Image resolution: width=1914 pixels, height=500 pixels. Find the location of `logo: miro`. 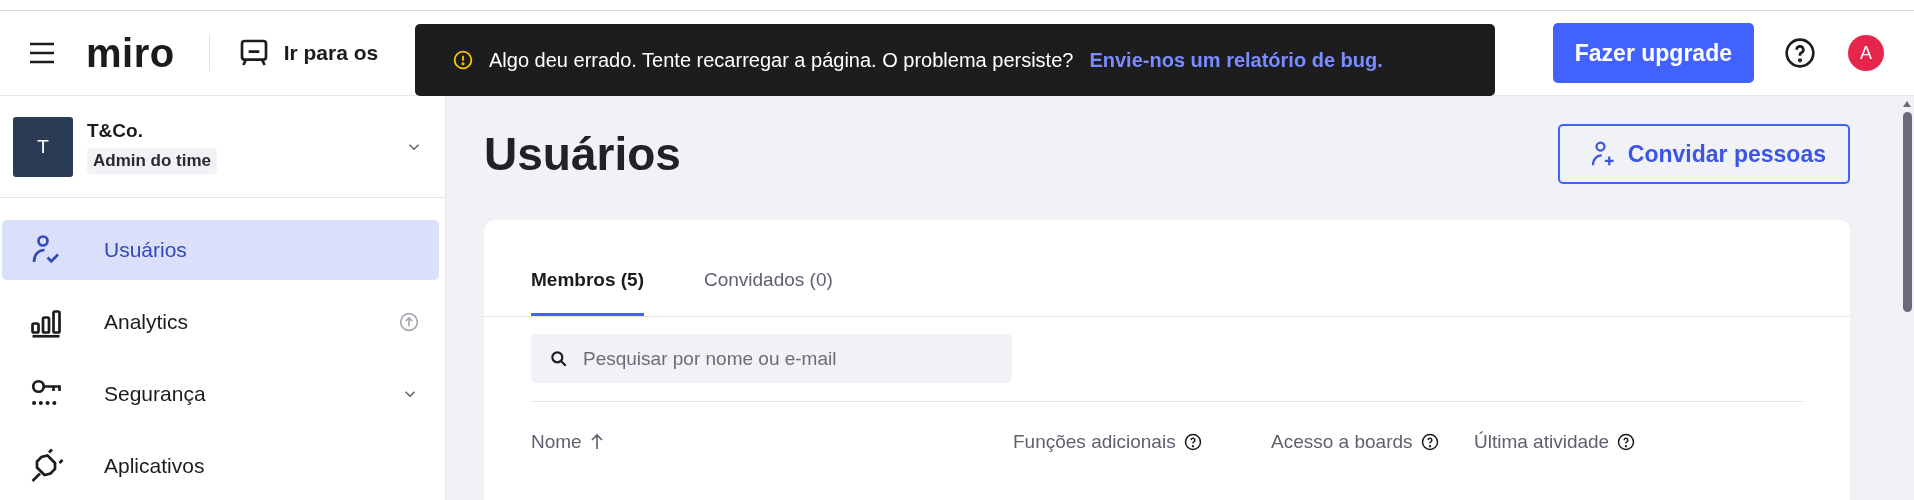

logo: miro is located at coordinates (130, 53).